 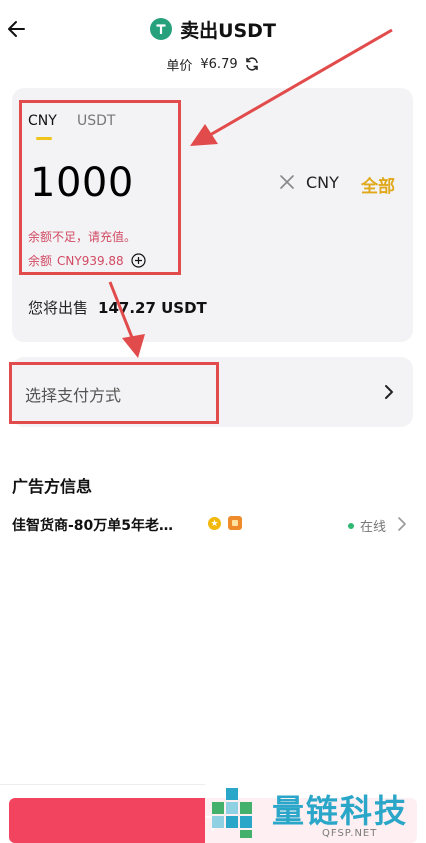 I want to click on online-status: 在线, so click(x=367, y=525).